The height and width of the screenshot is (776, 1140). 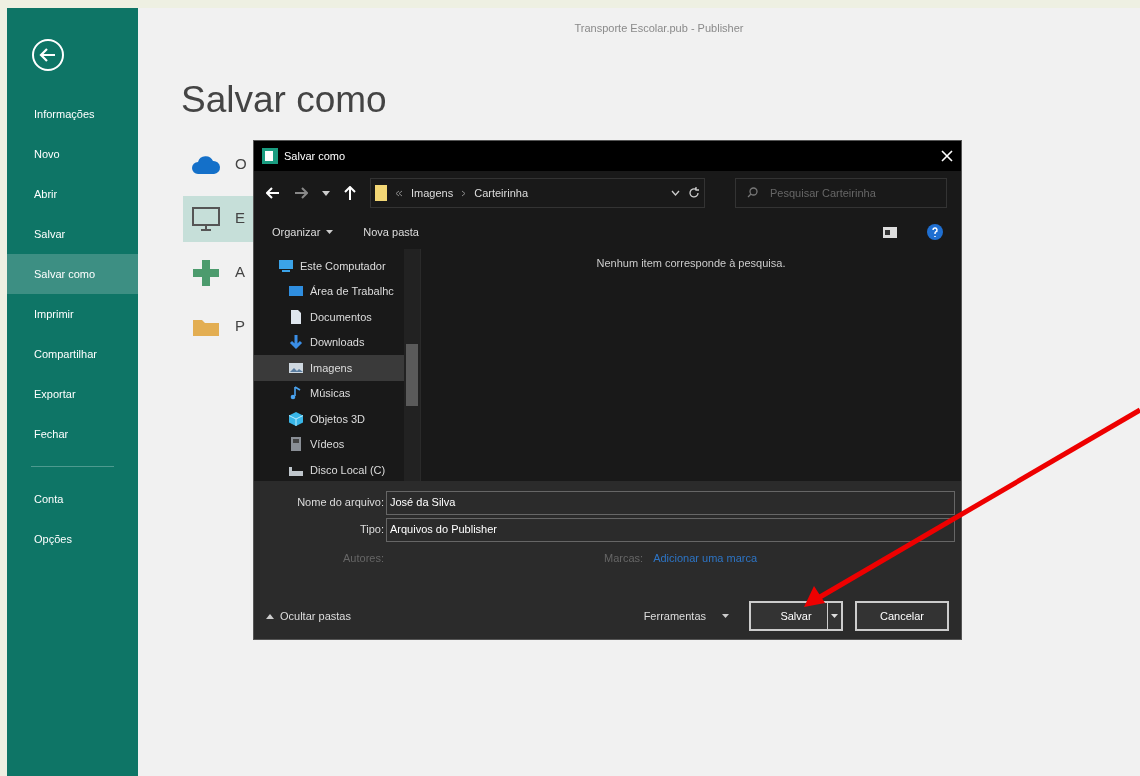 I want to click on window-title: Transporte Escolar.pub - Publisher, so click(x=659, y=28).